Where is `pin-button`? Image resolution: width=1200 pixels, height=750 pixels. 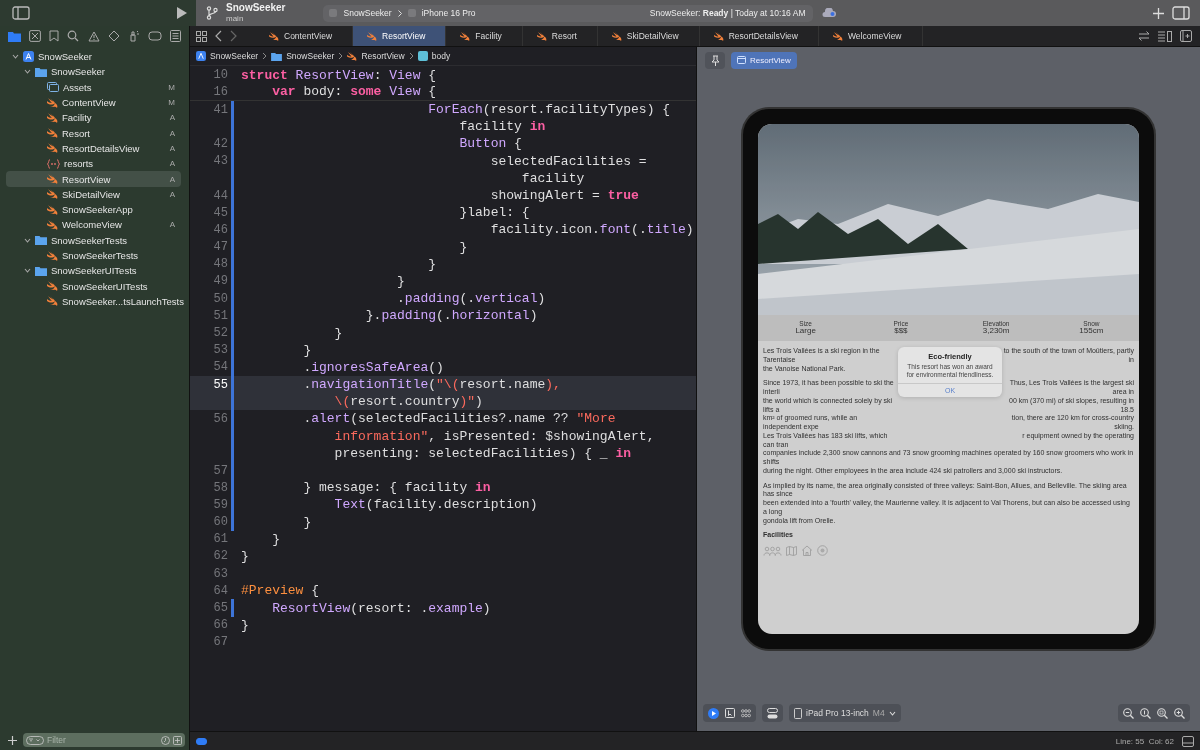
pin-button is located at coordinates (715, 60).